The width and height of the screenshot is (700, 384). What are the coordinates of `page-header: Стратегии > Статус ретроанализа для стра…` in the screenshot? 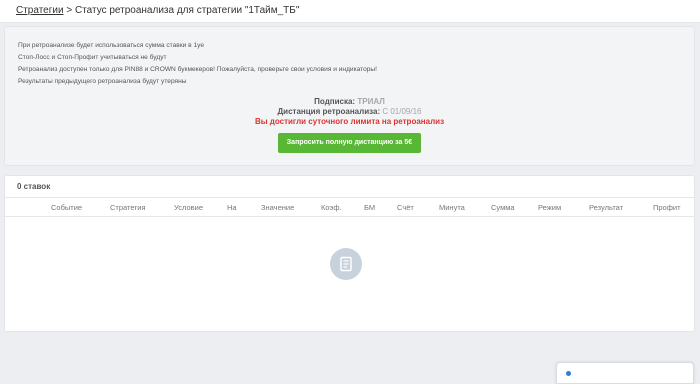 It's located at (350, 11).